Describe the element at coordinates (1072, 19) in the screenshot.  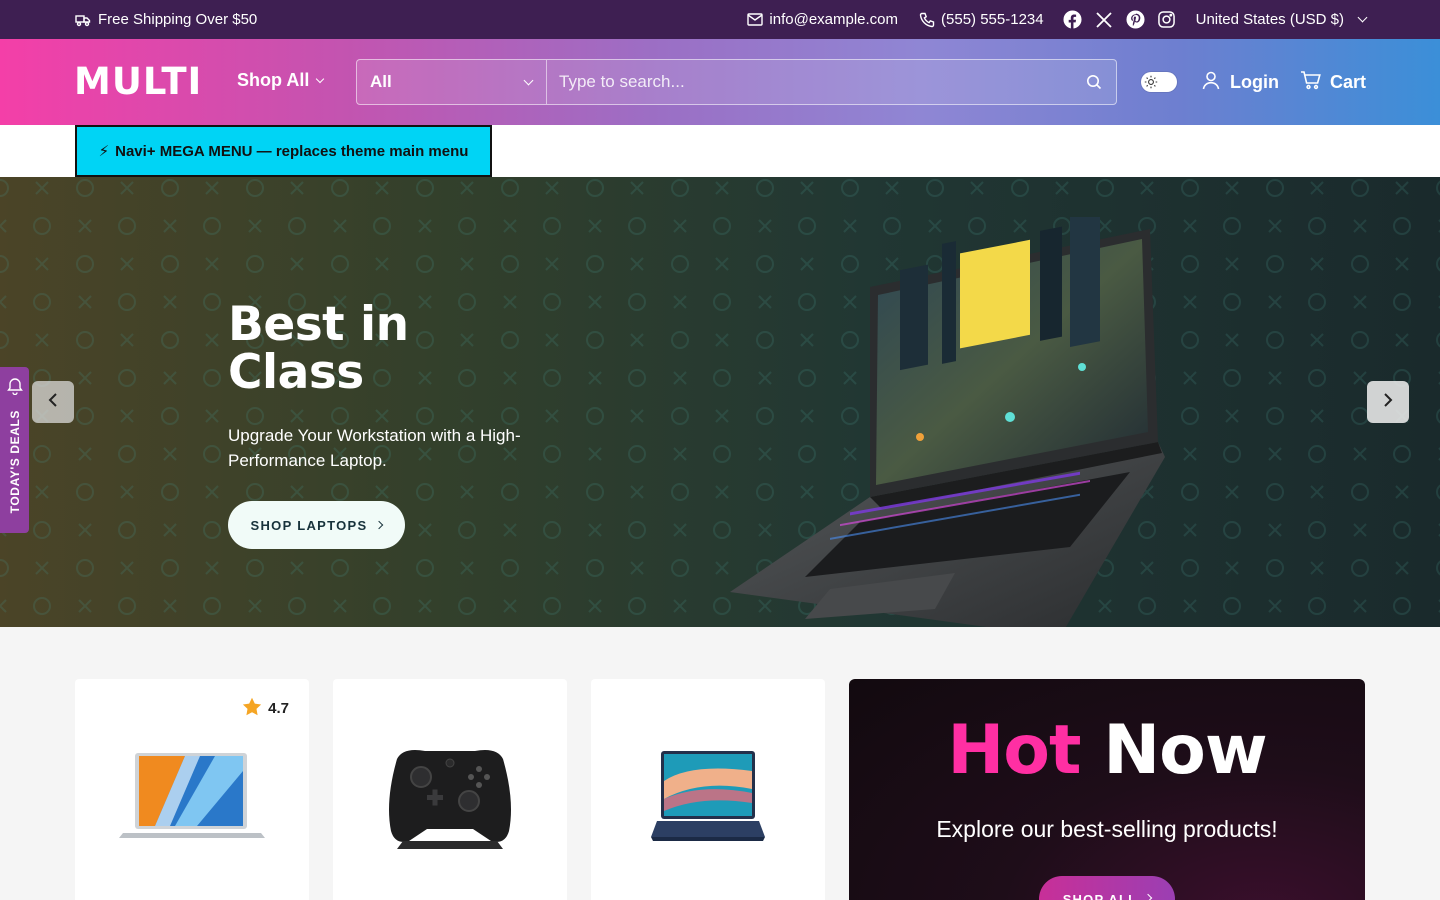
I see `facebook-icon` at that location.